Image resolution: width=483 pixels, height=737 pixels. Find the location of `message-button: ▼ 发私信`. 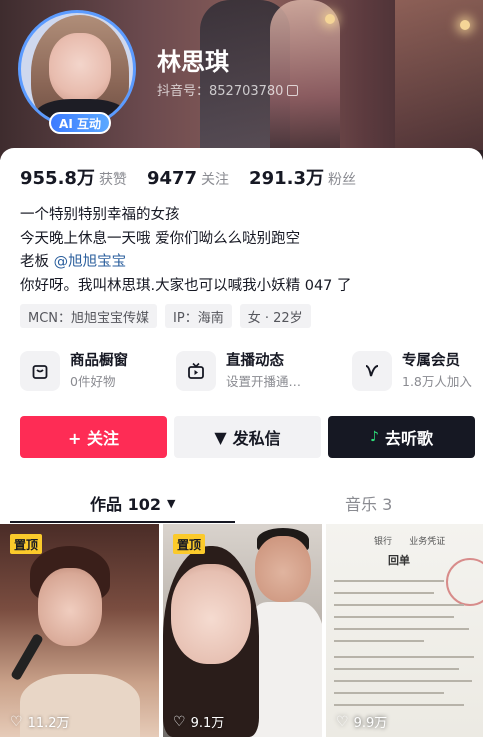

message-button: ▼ 发私信 is located at coordinates (247, 437).